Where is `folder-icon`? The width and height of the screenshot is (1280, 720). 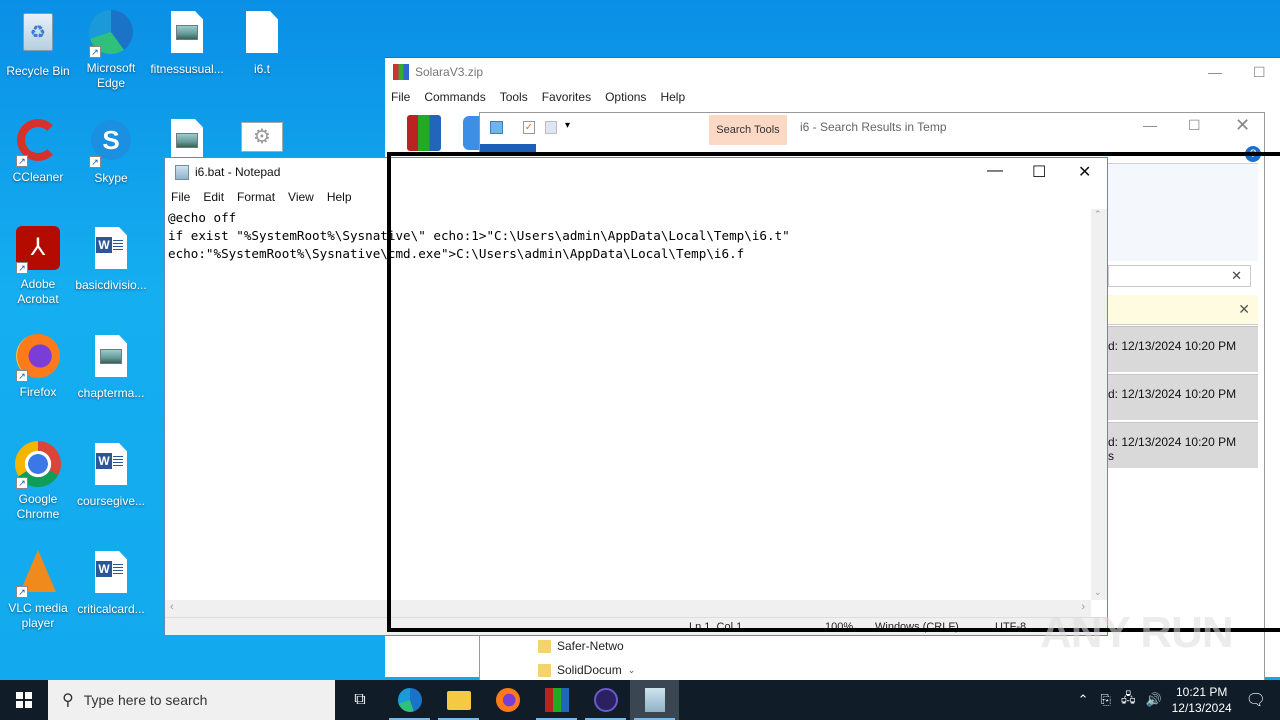 folder-icon is located at coordinates (544, 646).